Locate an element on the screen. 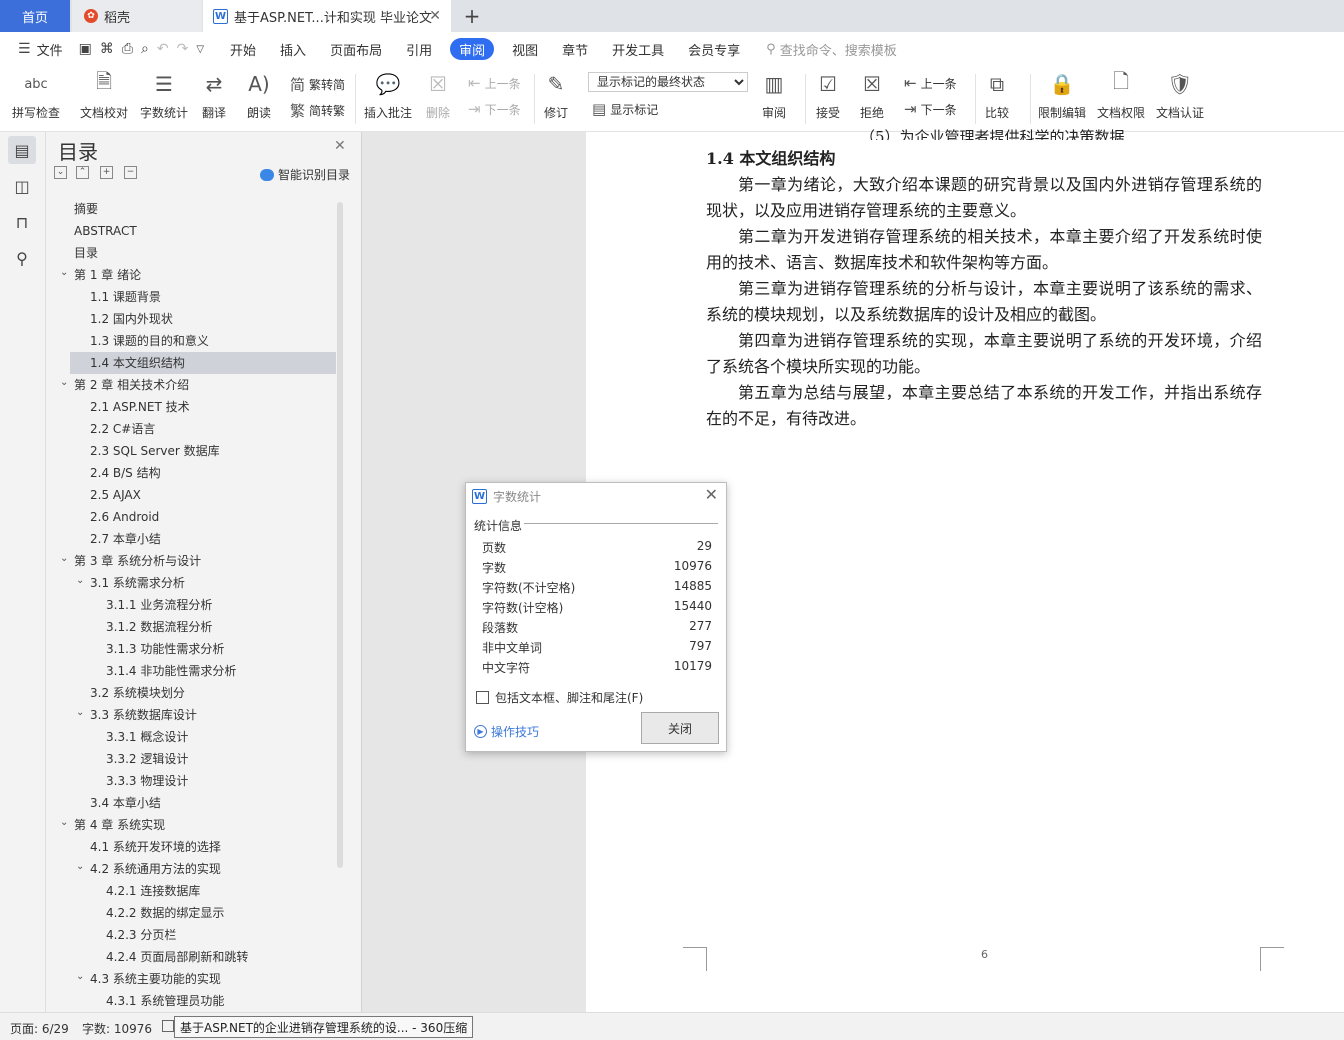  undo-icon: ↶ is located at coordinates (163, 49).